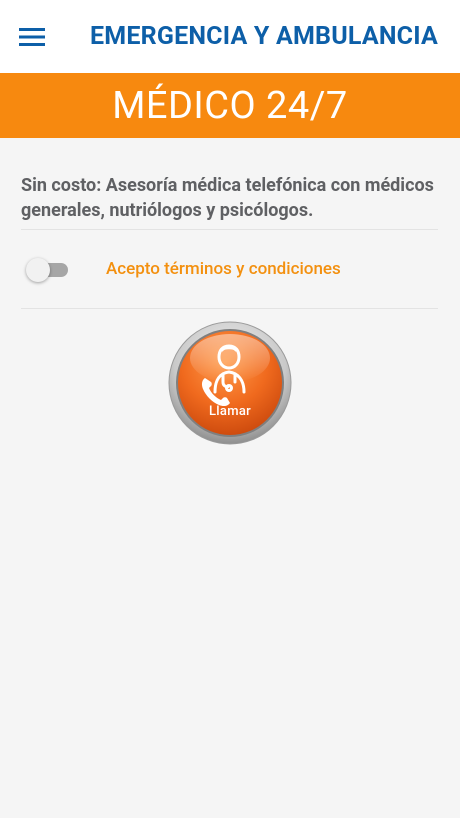  I want to click on menu-button, so click(32, 37).